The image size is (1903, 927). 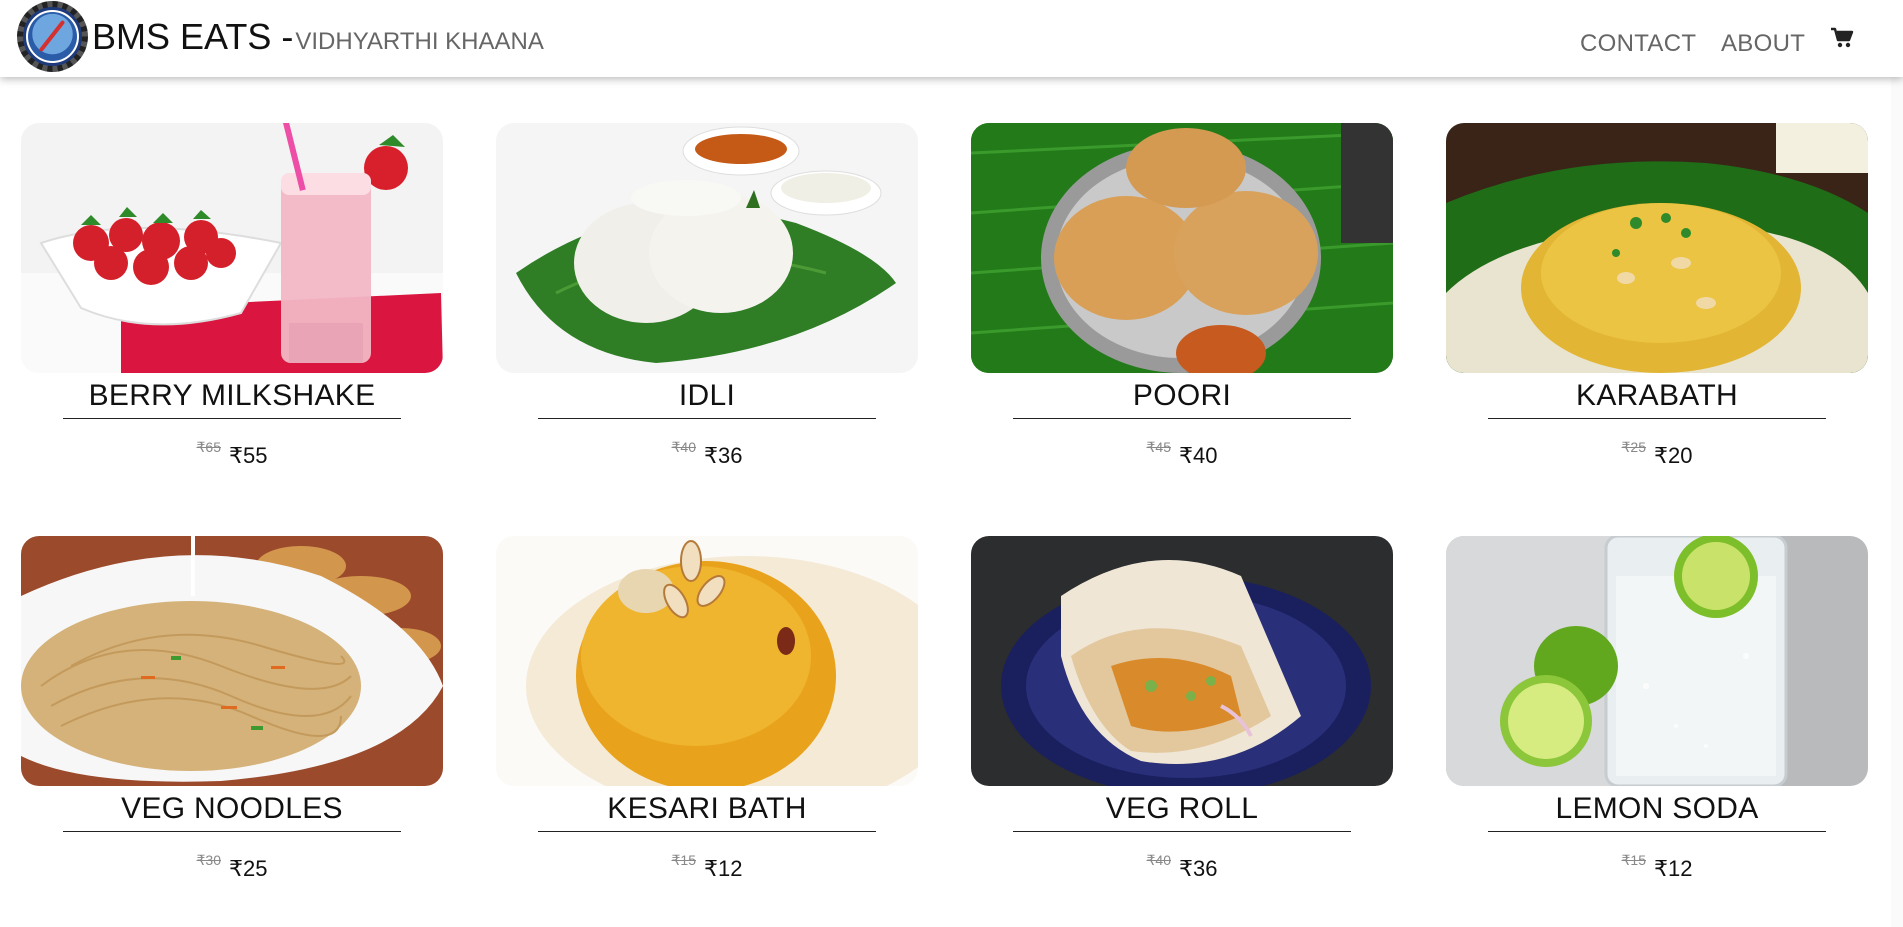 I want to click on shopping-cart-icon, so click(x=1842, y=38).